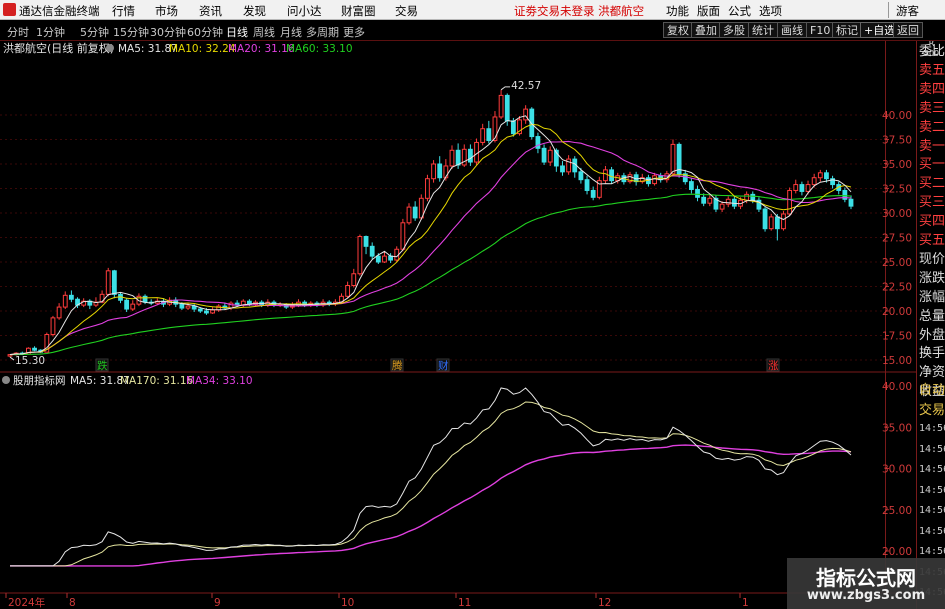 This screenshot has height=609, width=945. I want to click on sub-legend-ma34: MA34: 33.10, so click(219, 381).